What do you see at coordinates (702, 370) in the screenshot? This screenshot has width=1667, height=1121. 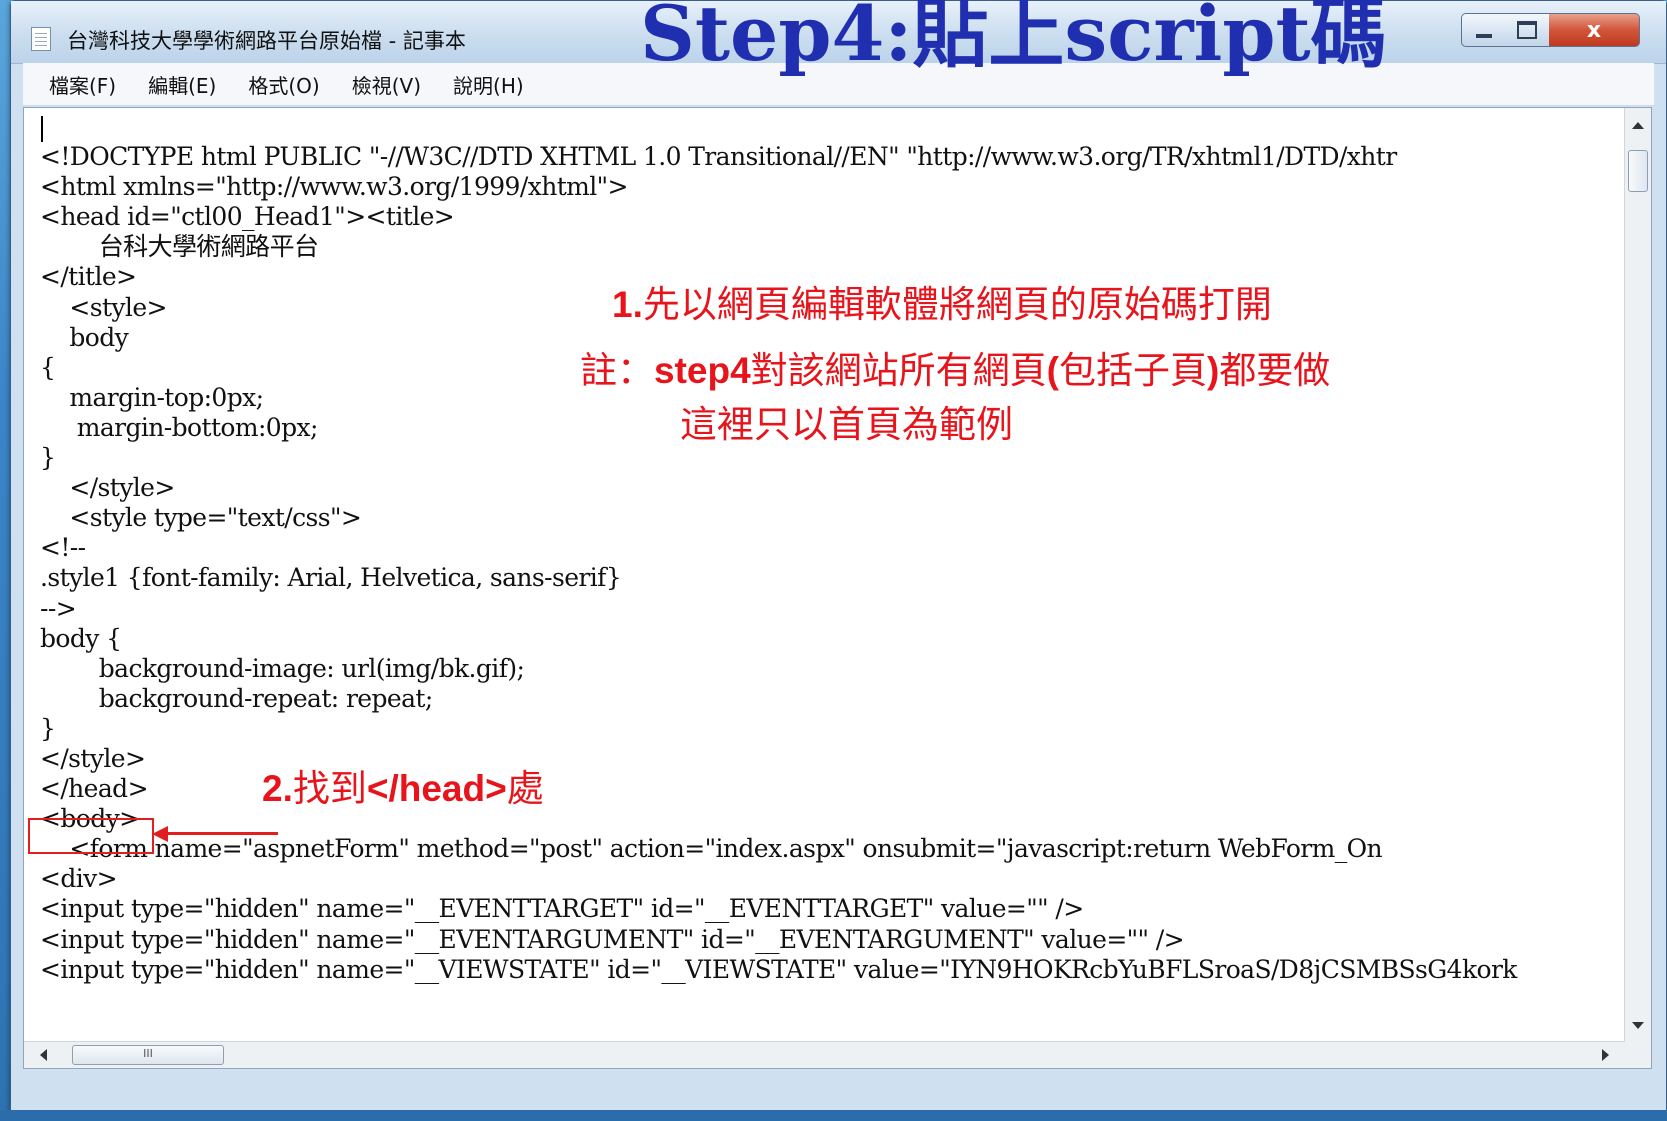 I see `annotation-note-step: step4` at bounding box center [702, 370].